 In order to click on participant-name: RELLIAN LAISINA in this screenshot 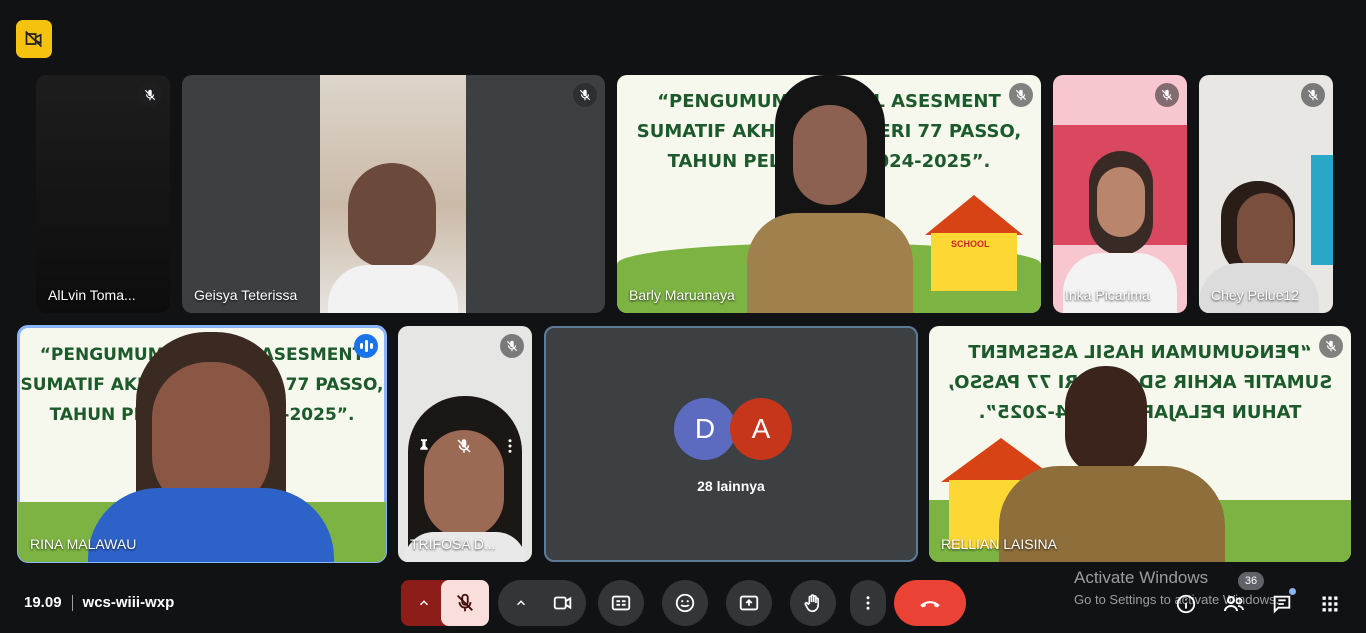, I will do `click(999, 544)`.